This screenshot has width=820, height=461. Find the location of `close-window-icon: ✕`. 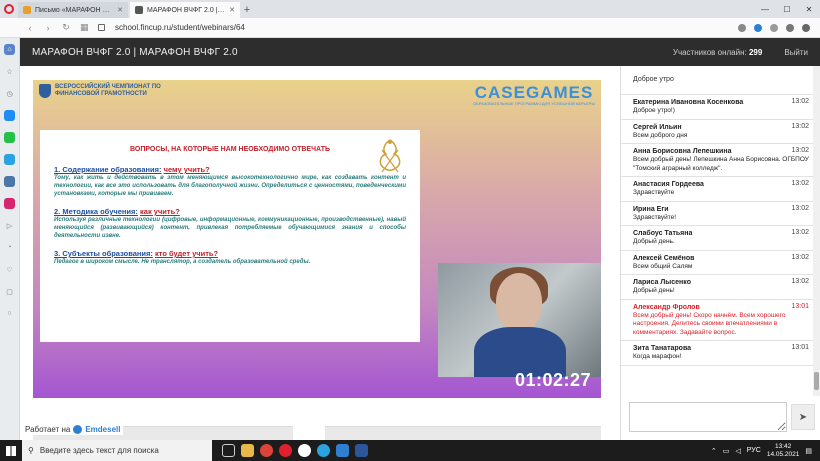

close-window-icon: ✕ is located at coordinates (809, 9).